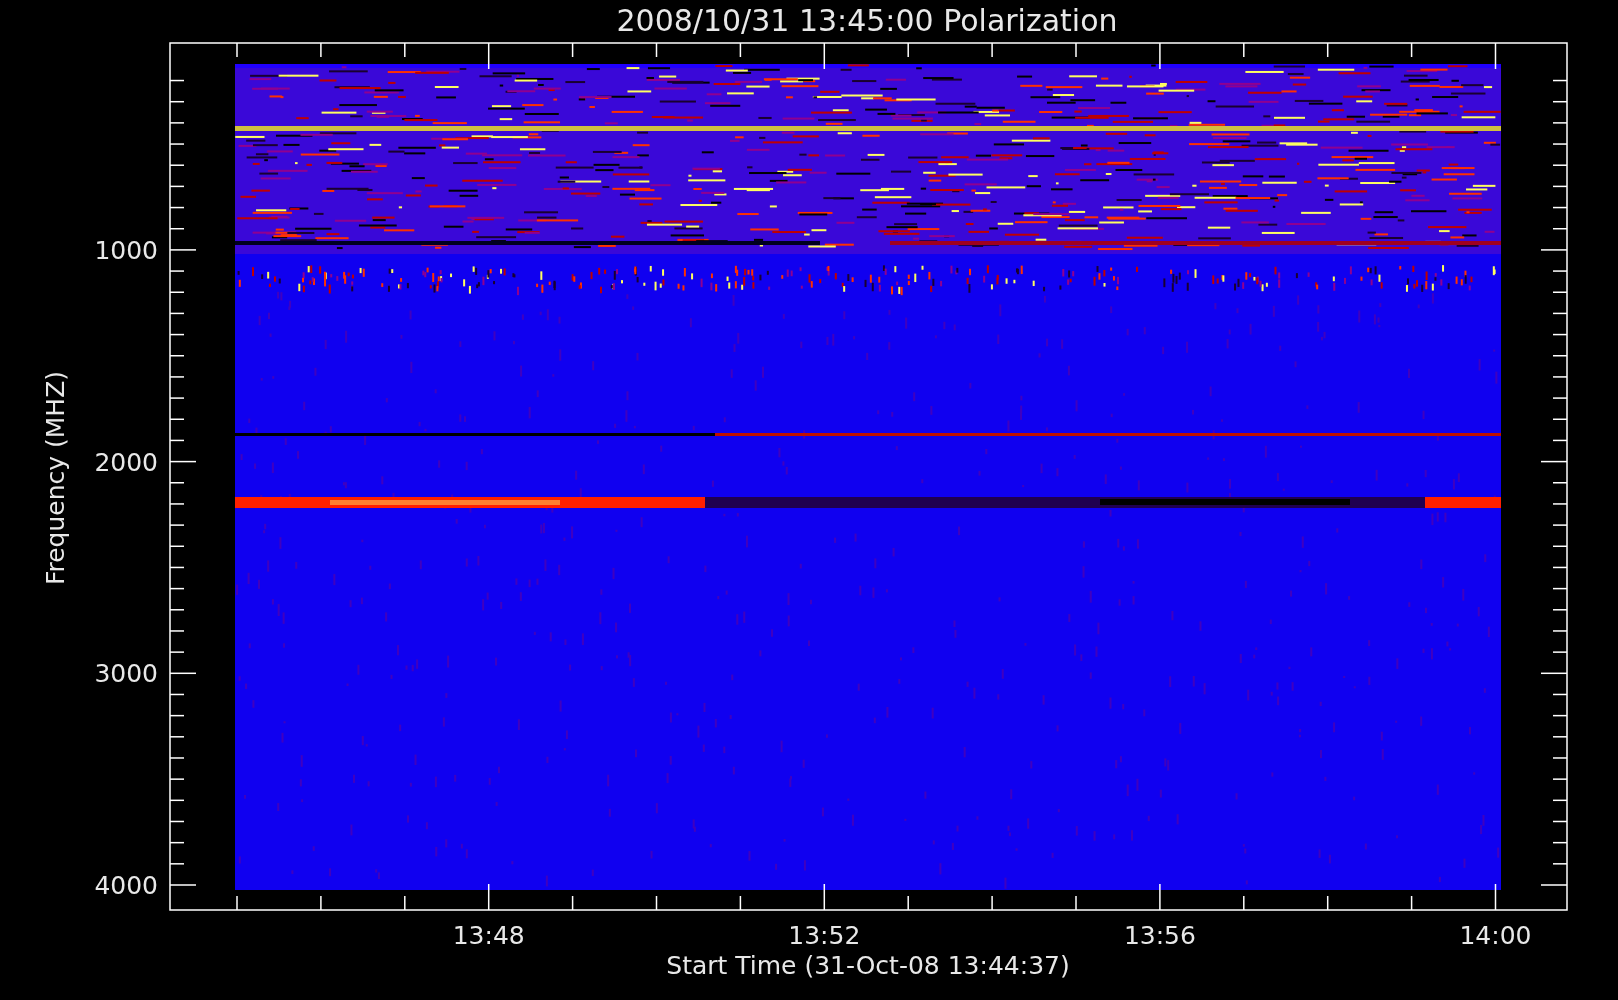 The width and height of the screenshot is (1618, 1000). What do you see at coordinates (867, 20) in the screenshot?
I see `chart-title: 2008/10/31 13:45:00 Polarization` at bounding box center [867, 20].